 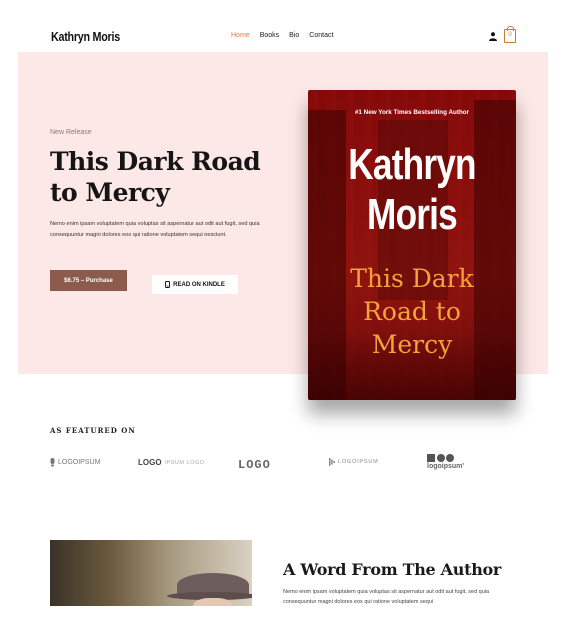 What do you see at coordinates (254, 465) in the screenshot?
I see `featured-logo-3: LOGO` at bounding box center [254, 465].